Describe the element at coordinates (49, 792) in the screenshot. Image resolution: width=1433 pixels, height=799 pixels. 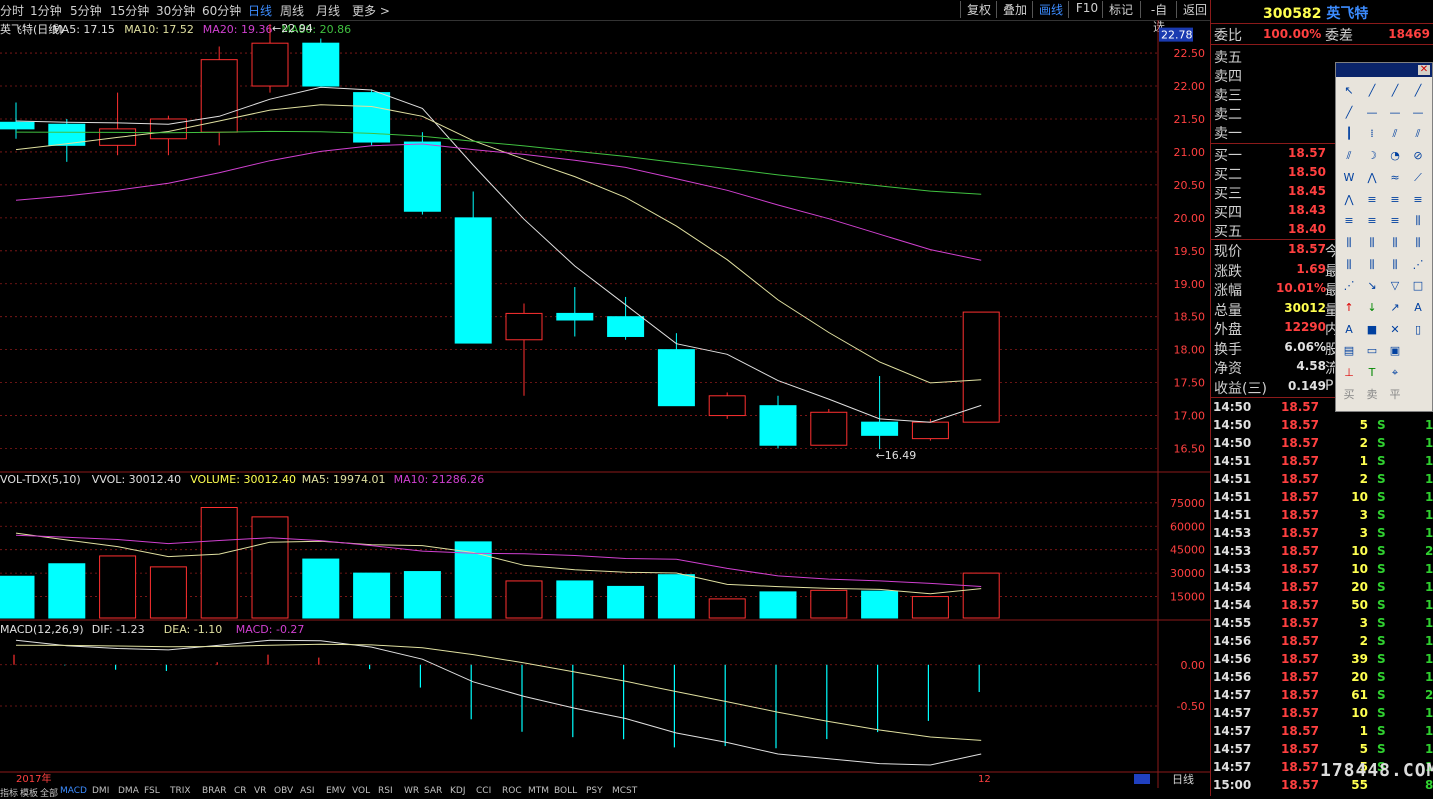
I see `indicator-tab: 全部` at that location.